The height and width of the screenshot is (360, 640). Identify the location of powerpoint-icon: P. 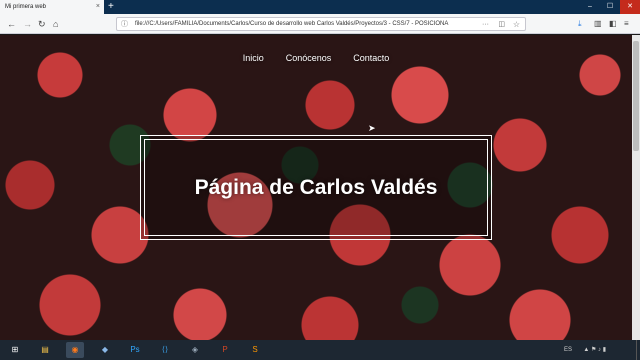
(225, 350).